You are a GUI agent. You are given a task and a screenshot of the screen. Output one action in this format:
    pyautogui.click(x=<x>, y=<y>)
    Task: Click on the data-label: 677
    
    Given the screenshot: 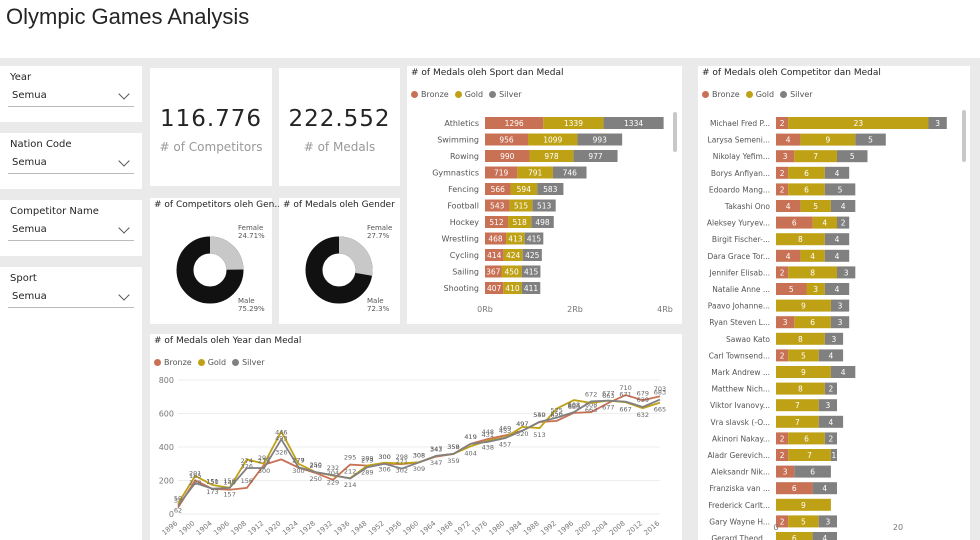 What is the action you would take?
    pyautogui.click(x=608, y=394)
    